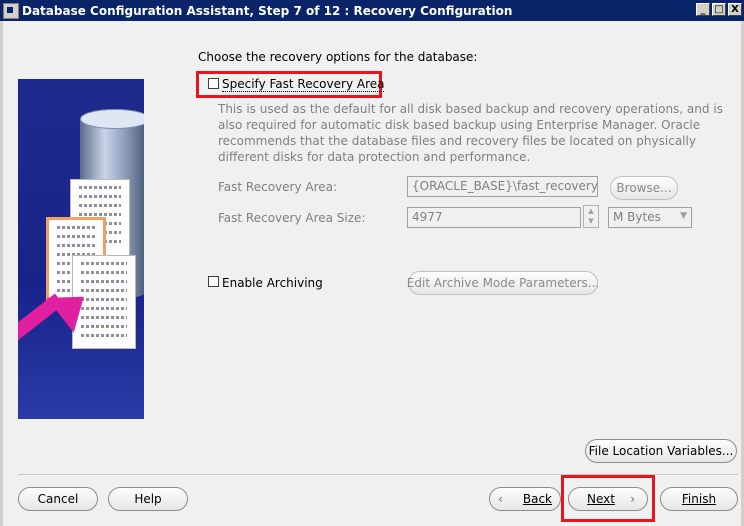  What do you see at coordinates (1, 273) in the screenshot?
I see `window-frame-left` at bounding box center [1, 273].